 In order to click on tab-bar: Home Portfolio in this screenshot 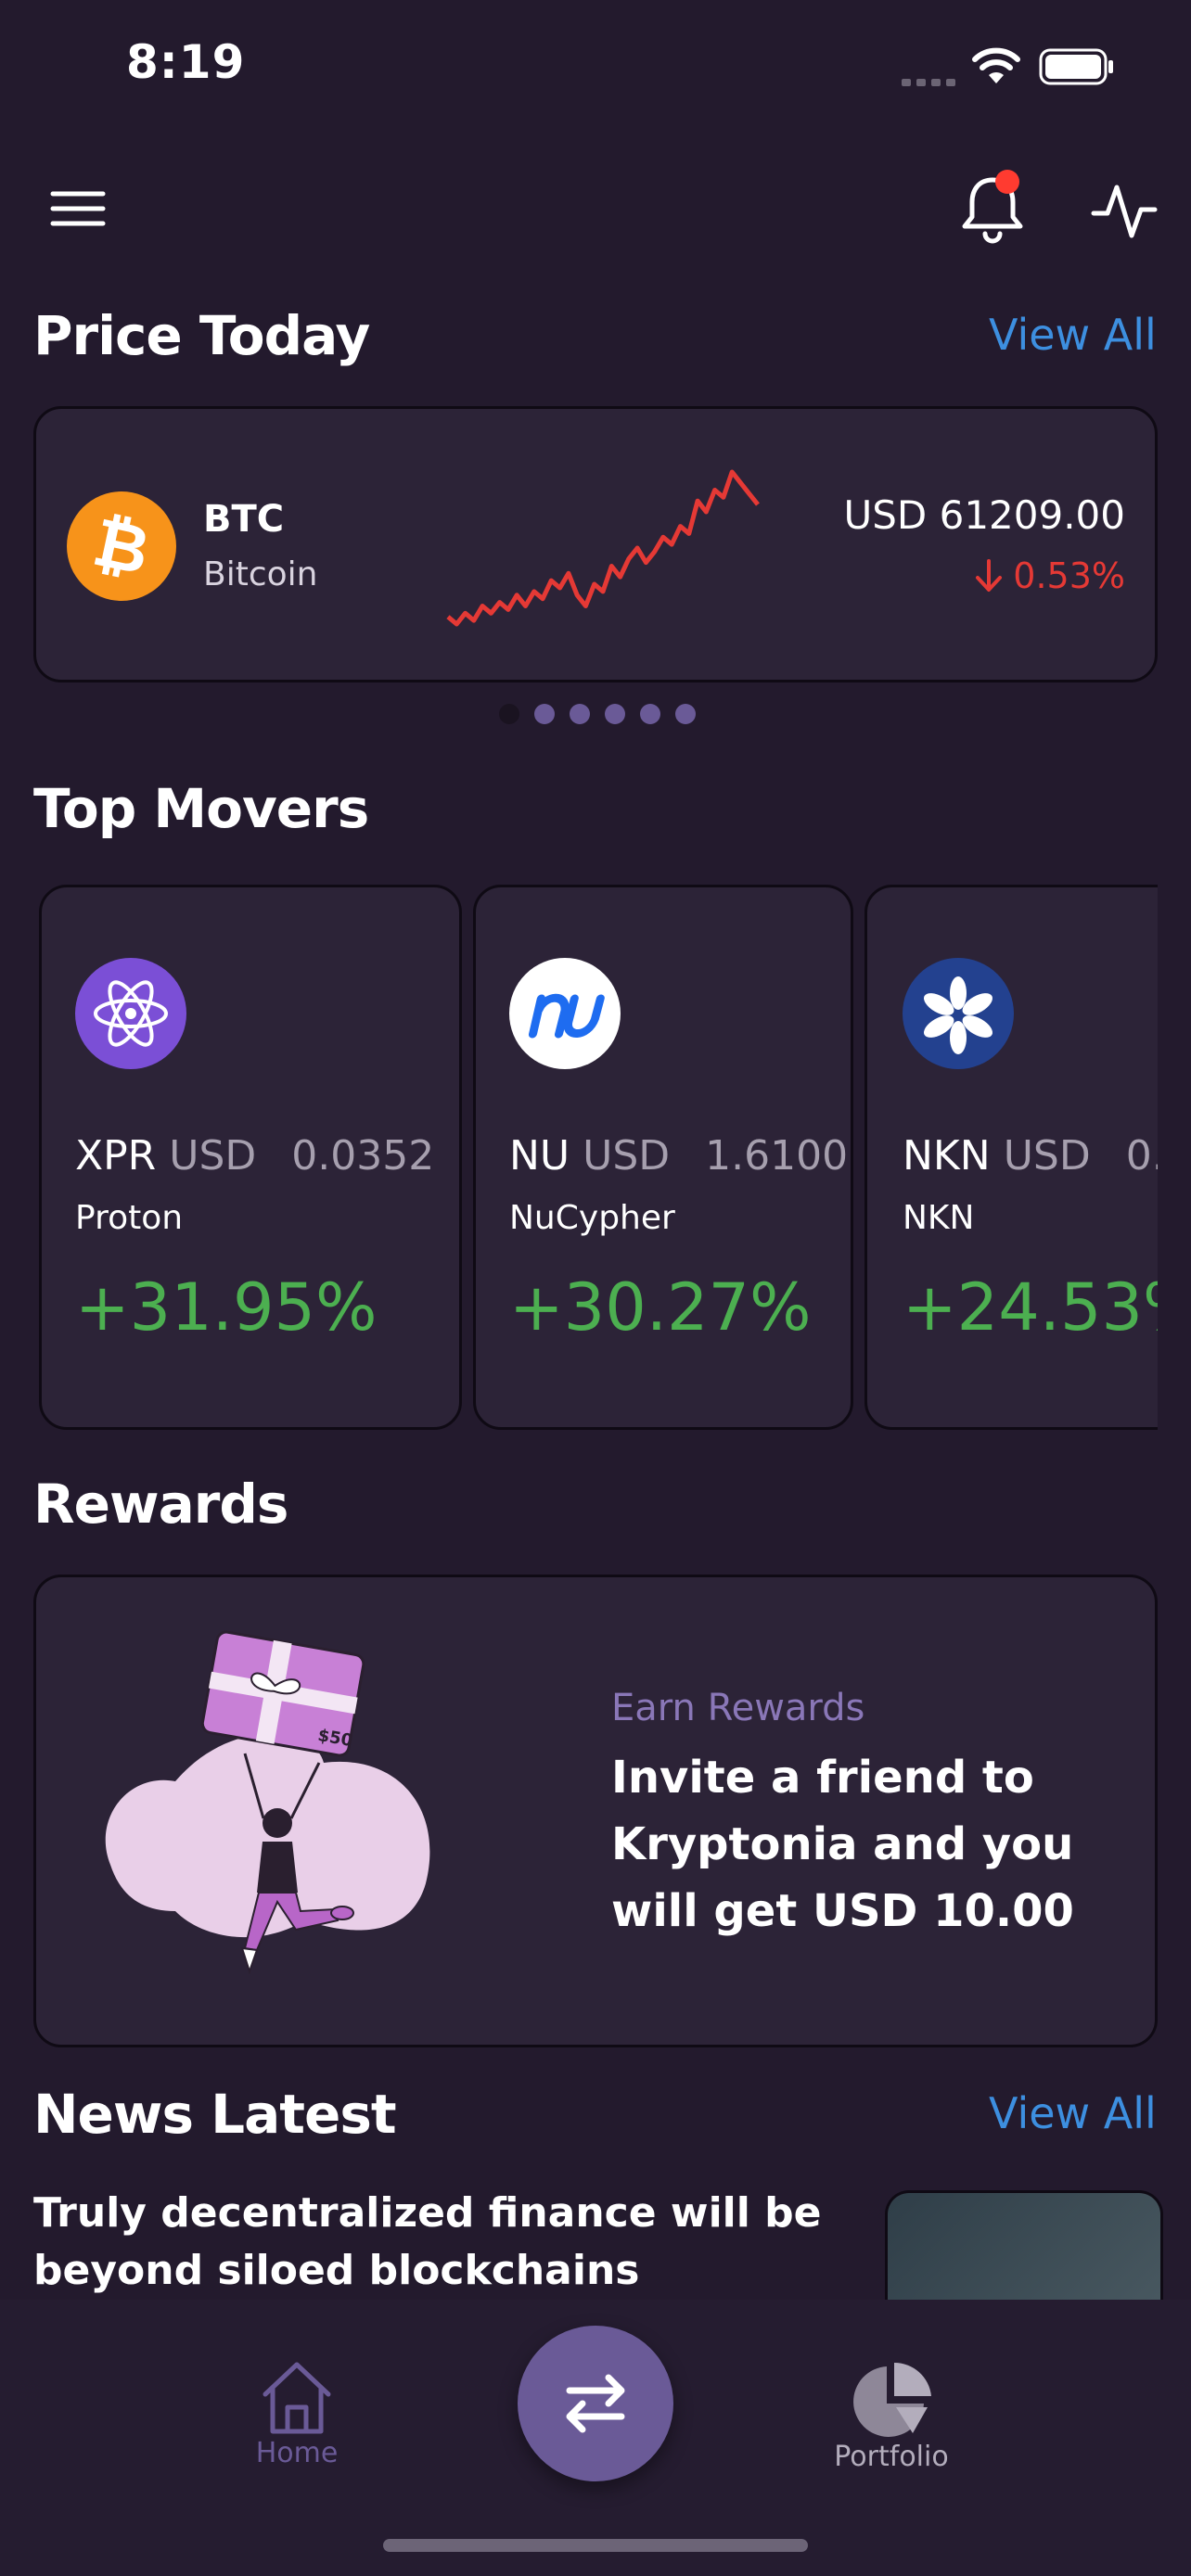, I will do `click(595, 2438)`.